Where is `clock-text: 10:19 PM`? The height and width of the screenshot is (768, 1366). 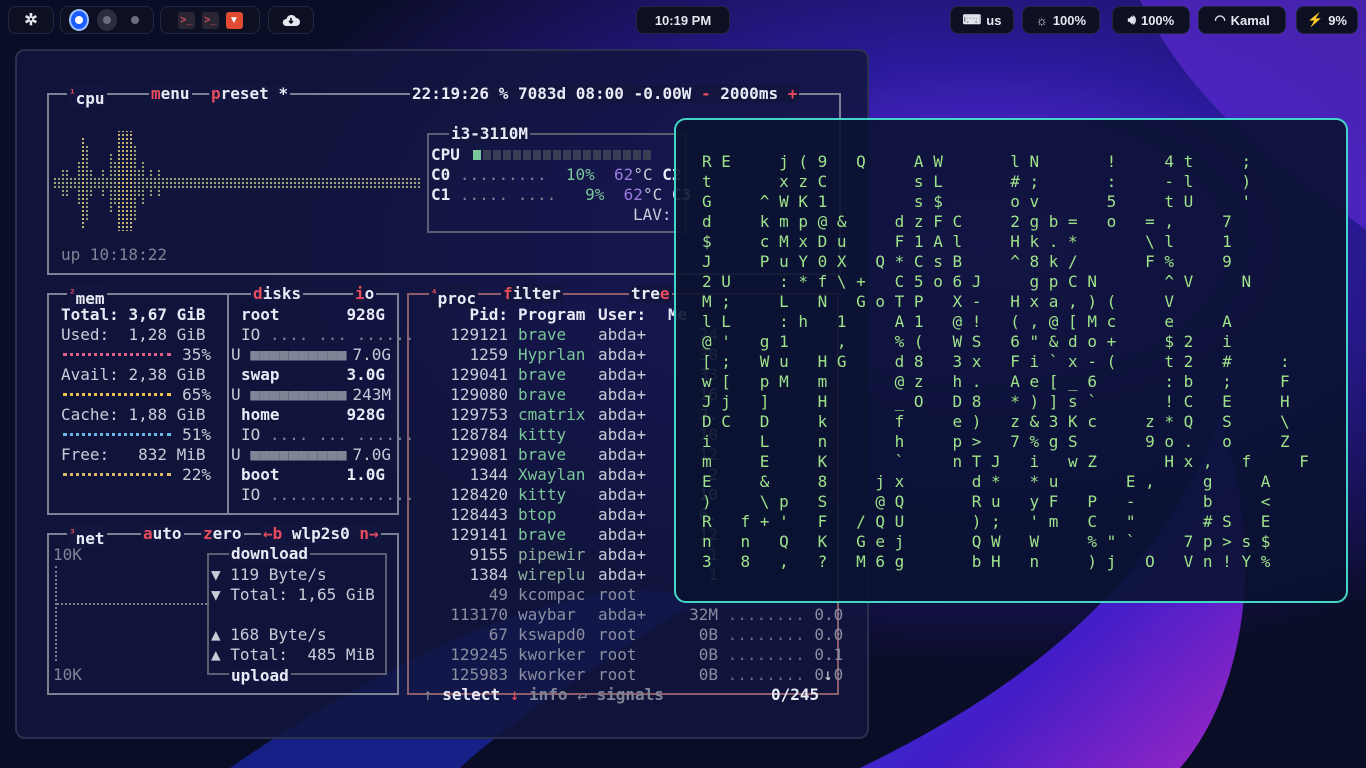
clock-text: 10:19 PM is located at coordinates (683, 20).